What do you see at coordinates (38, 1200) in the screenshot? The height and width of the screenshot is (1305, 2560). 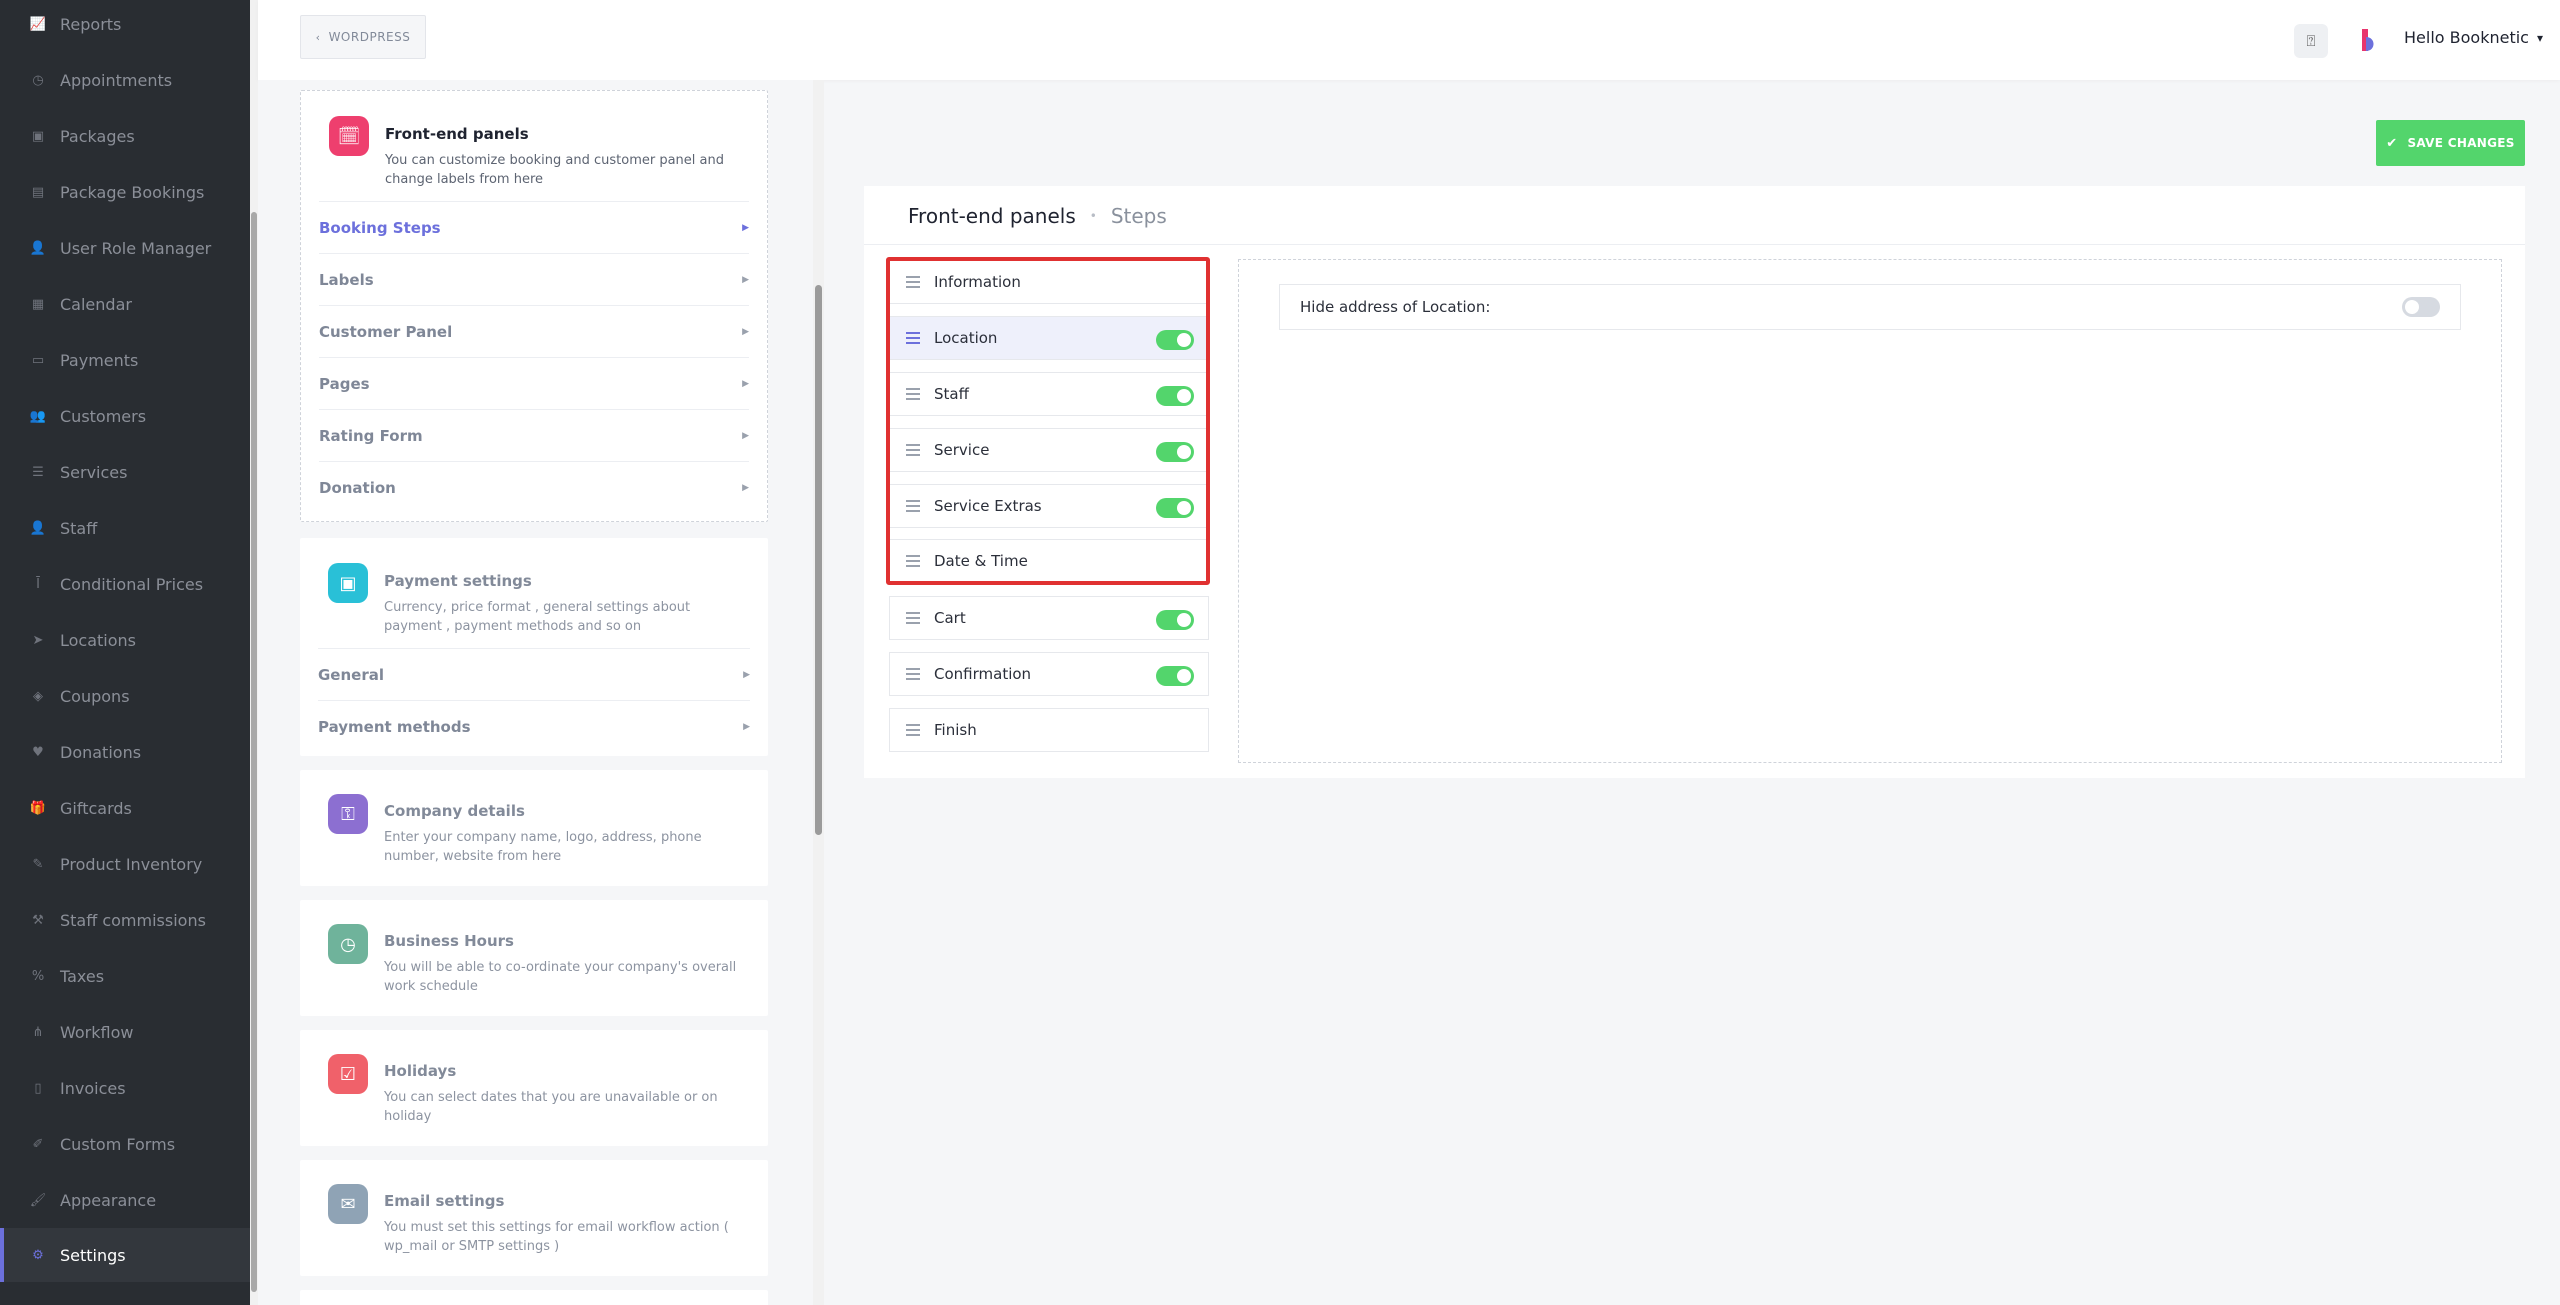 I see `brush-icon: 🖌` at bounding box center [38, 1200].